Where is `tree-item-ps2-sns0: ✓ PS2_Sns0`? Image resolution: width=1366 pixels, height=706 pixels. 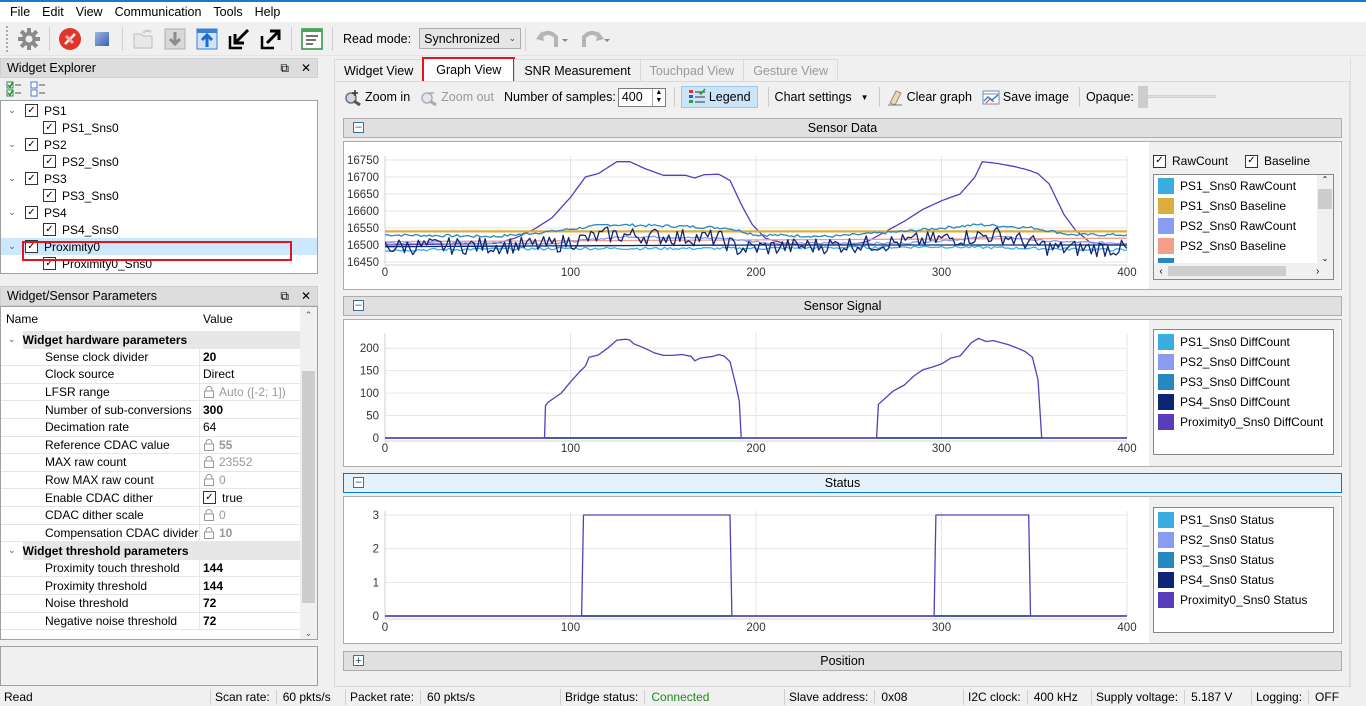
tree-item-ps2-sns0: ✓ PS2_Sns0 is located at coordinates (159, 161).